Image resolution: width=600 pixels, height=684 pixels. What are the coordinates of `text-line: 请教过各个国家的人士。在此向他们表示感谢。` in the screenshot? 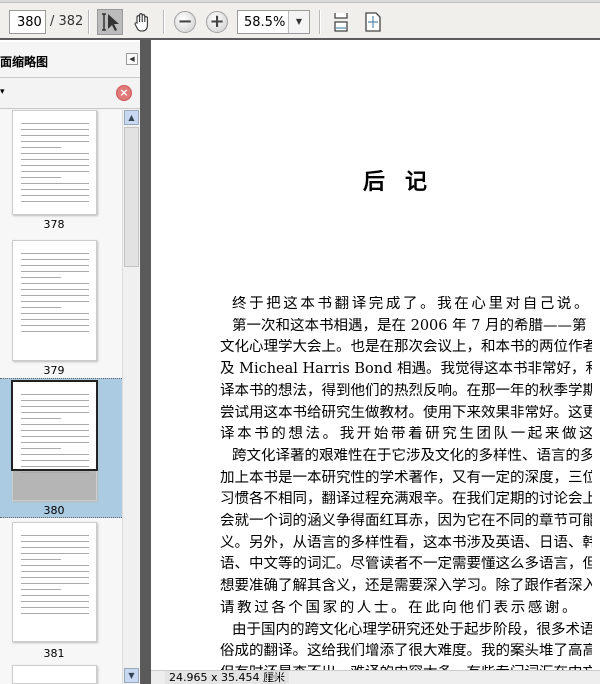 It's located at (400, 607).